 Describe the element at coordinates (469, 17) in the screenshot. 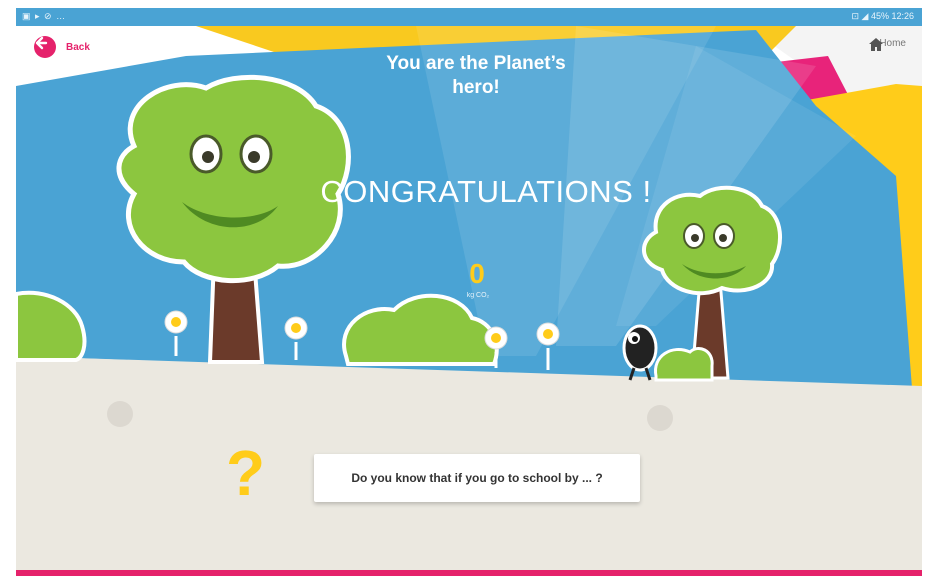

I see `status-bar: ▣ ▸ ⊘ … ⊡ ◢ 45% 12:26` at that location.